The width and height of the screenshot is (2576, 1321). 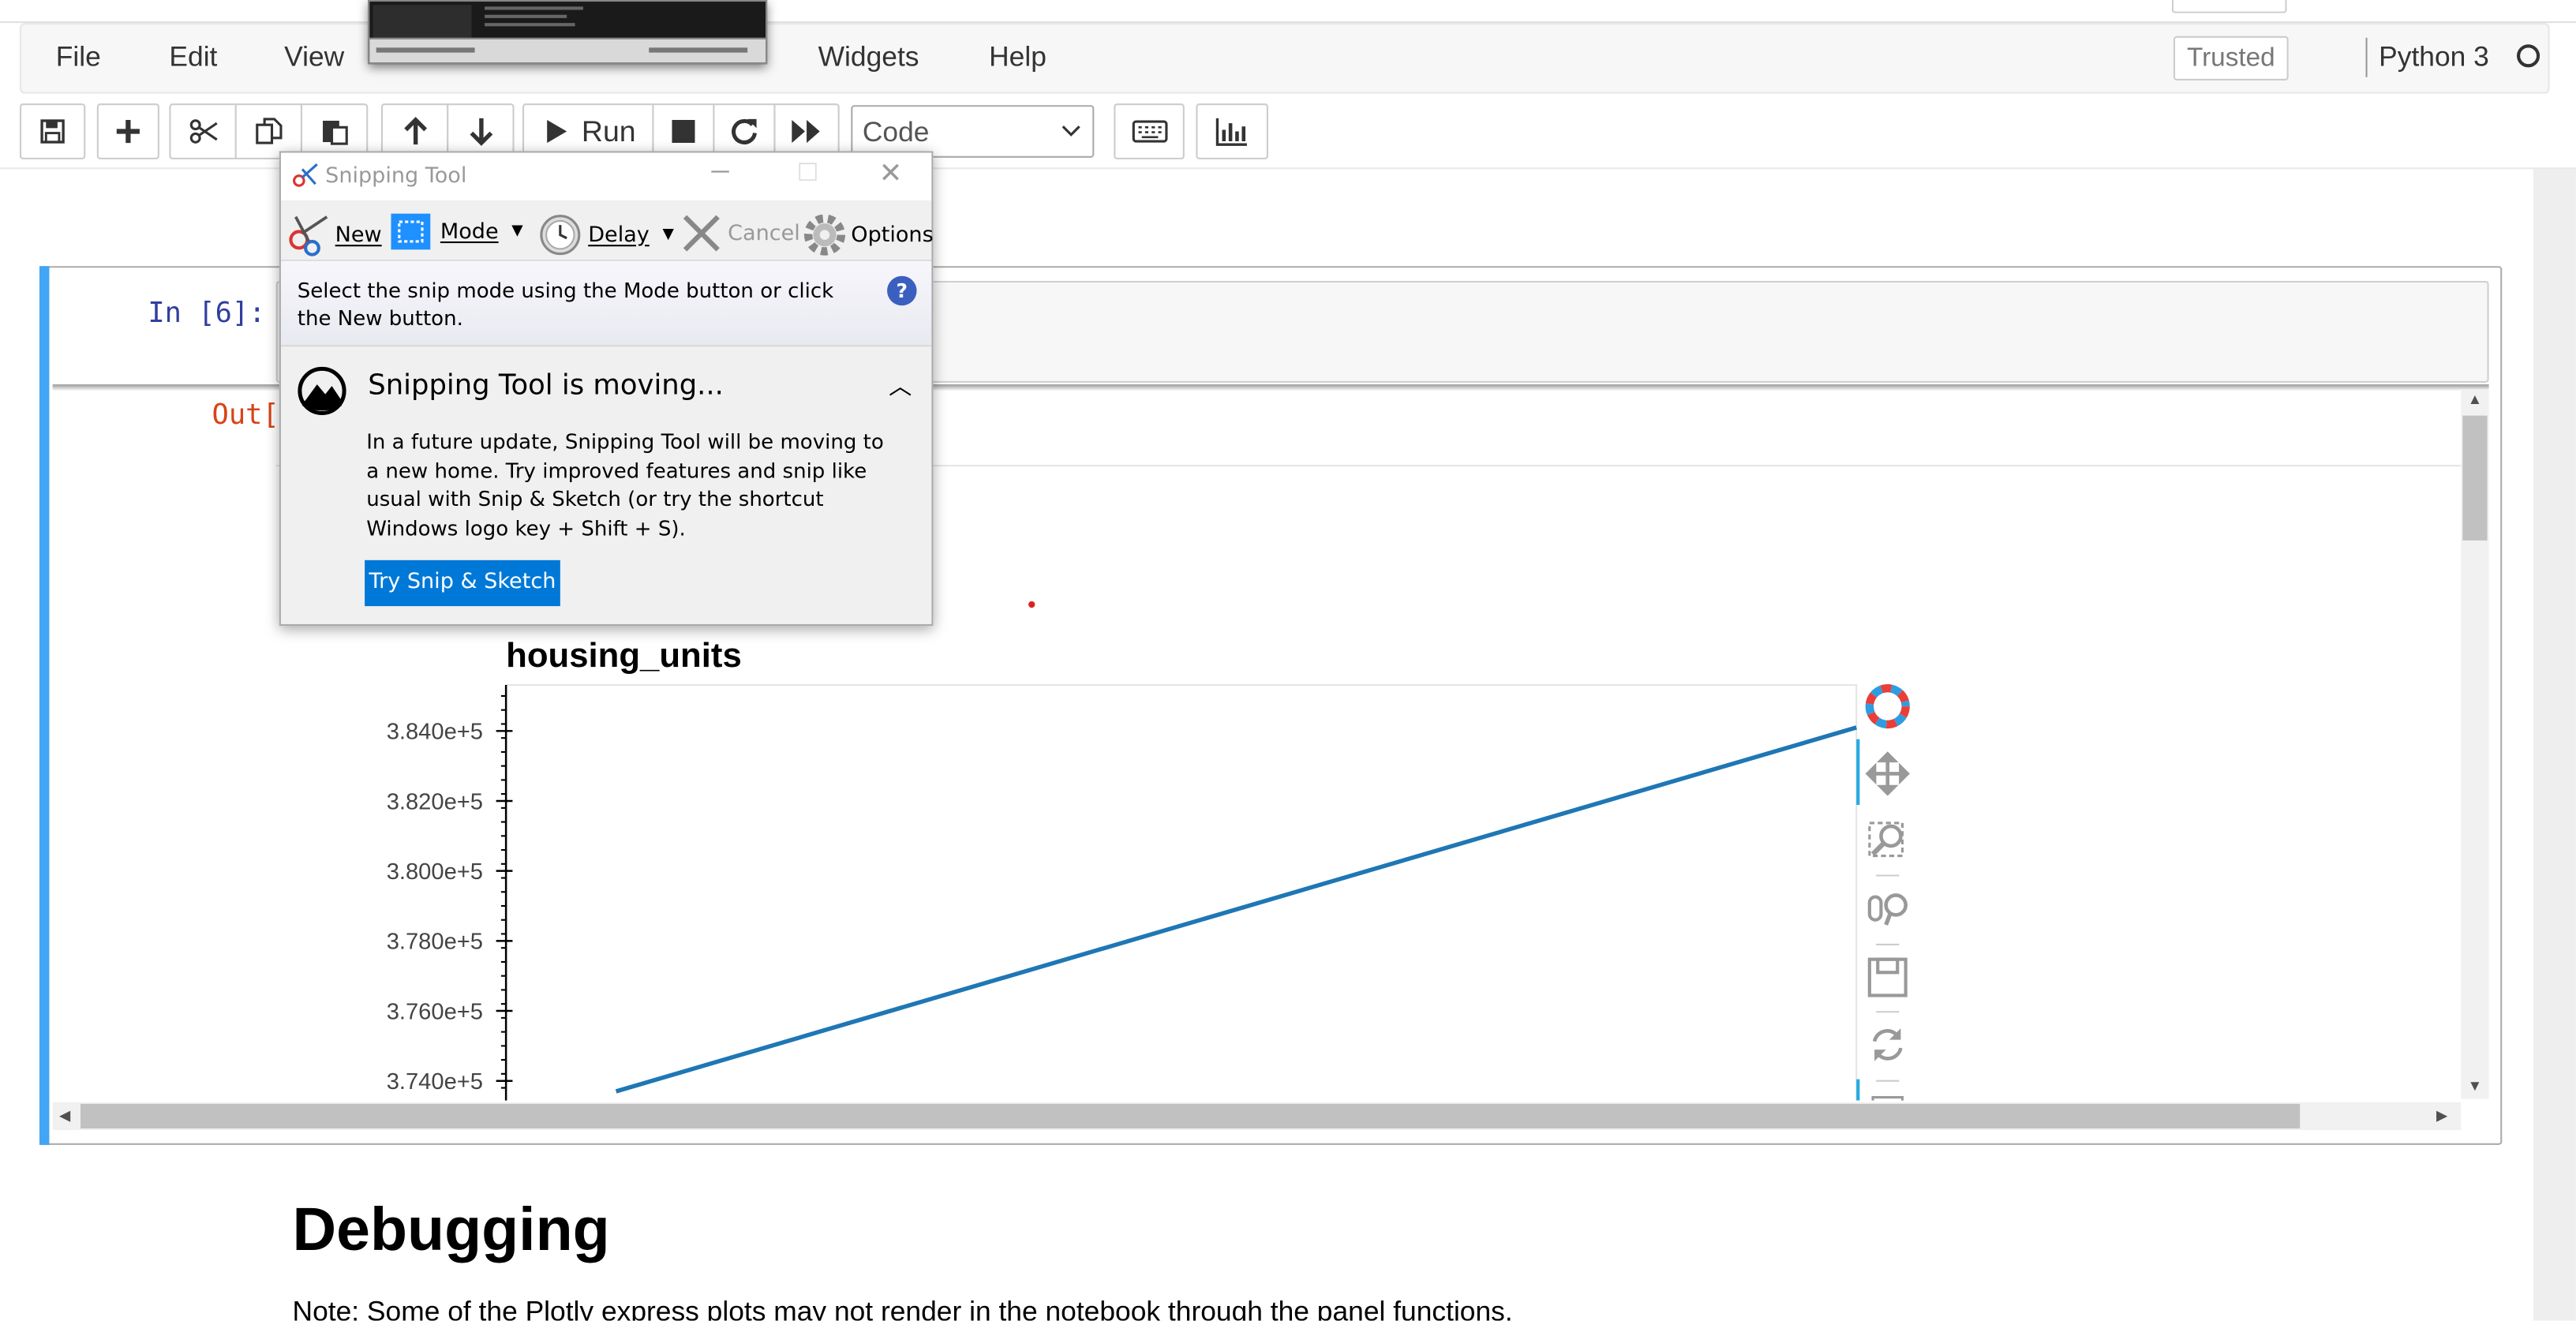 What do you see at coordinates (305, 175) in the screenshot?
I see `snipping-tool-app-icon` at bounding box center [305, 175].